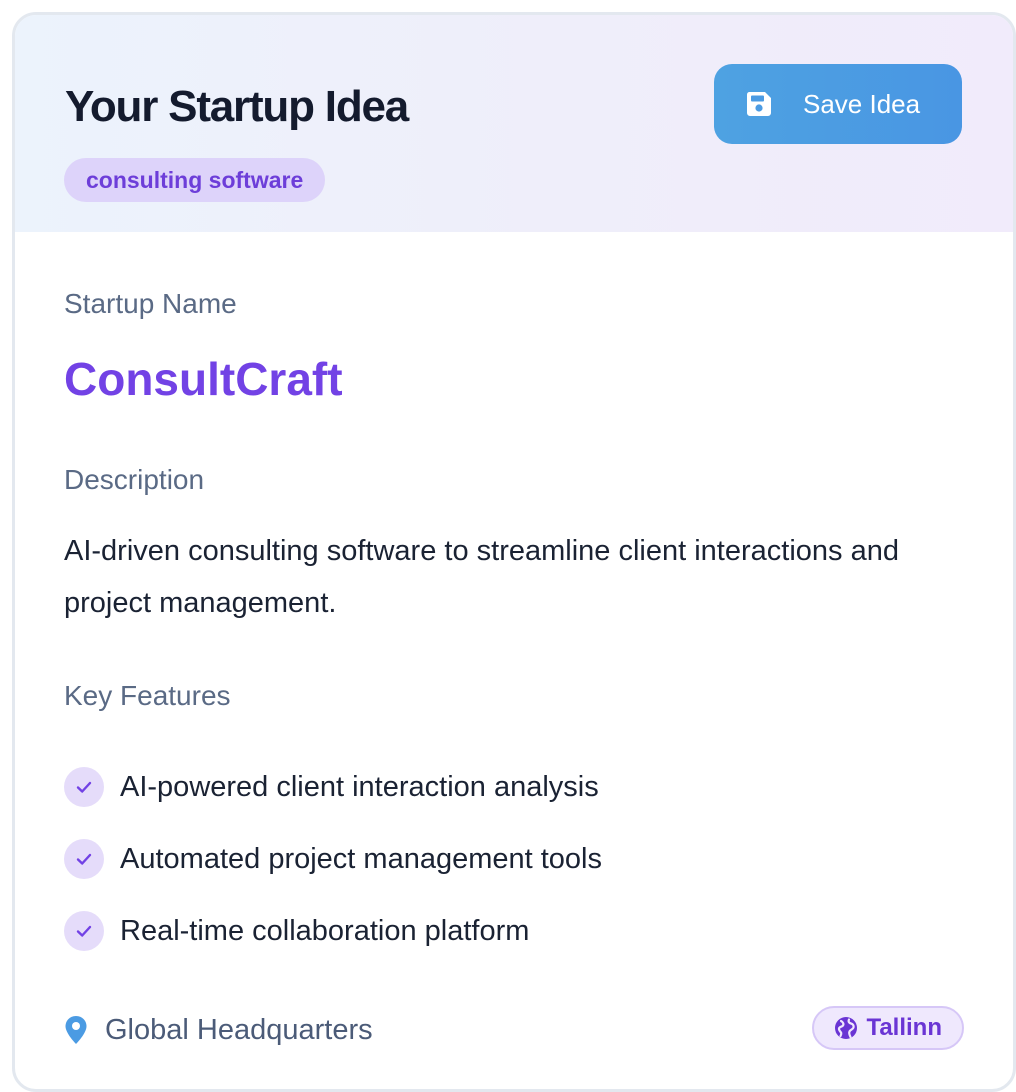 This screenshot has height=1092, width=1016. I want to click on globe-icon, so click(846, 1028).